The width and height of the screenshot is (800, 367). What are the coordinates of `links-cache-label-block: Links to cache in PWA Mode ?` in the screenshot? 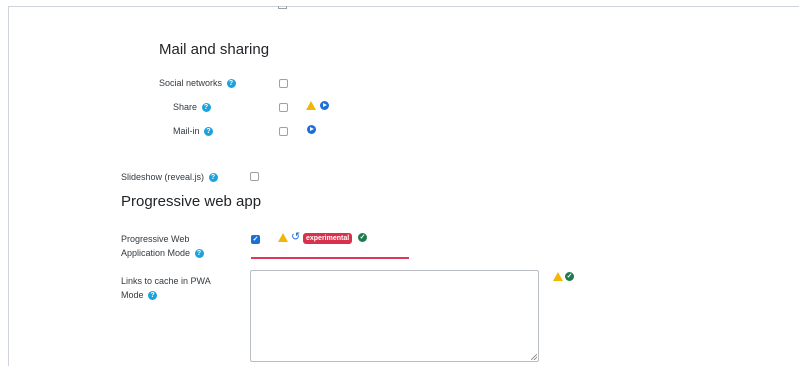 It's located at (166, 288).